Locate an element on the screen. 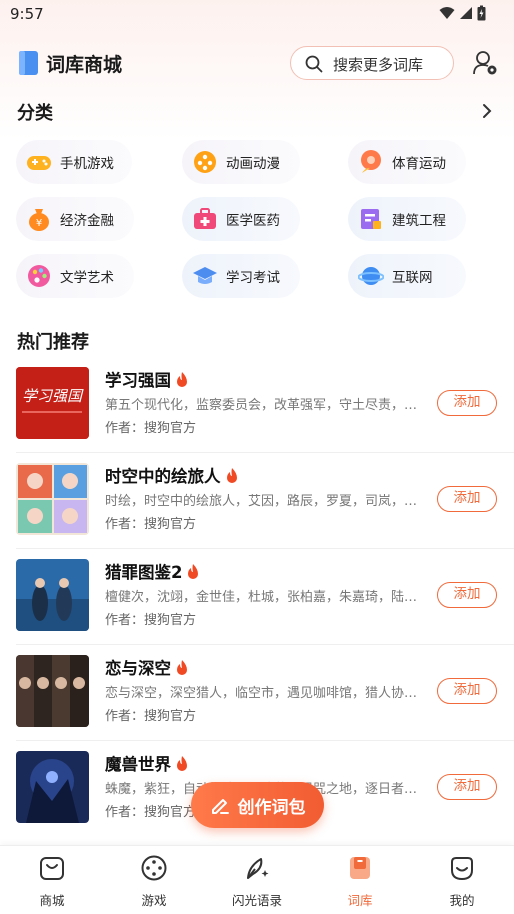 This screenshot has height=914, width=514. category-medical: 医学医药 is located at coordinates (241, 219).